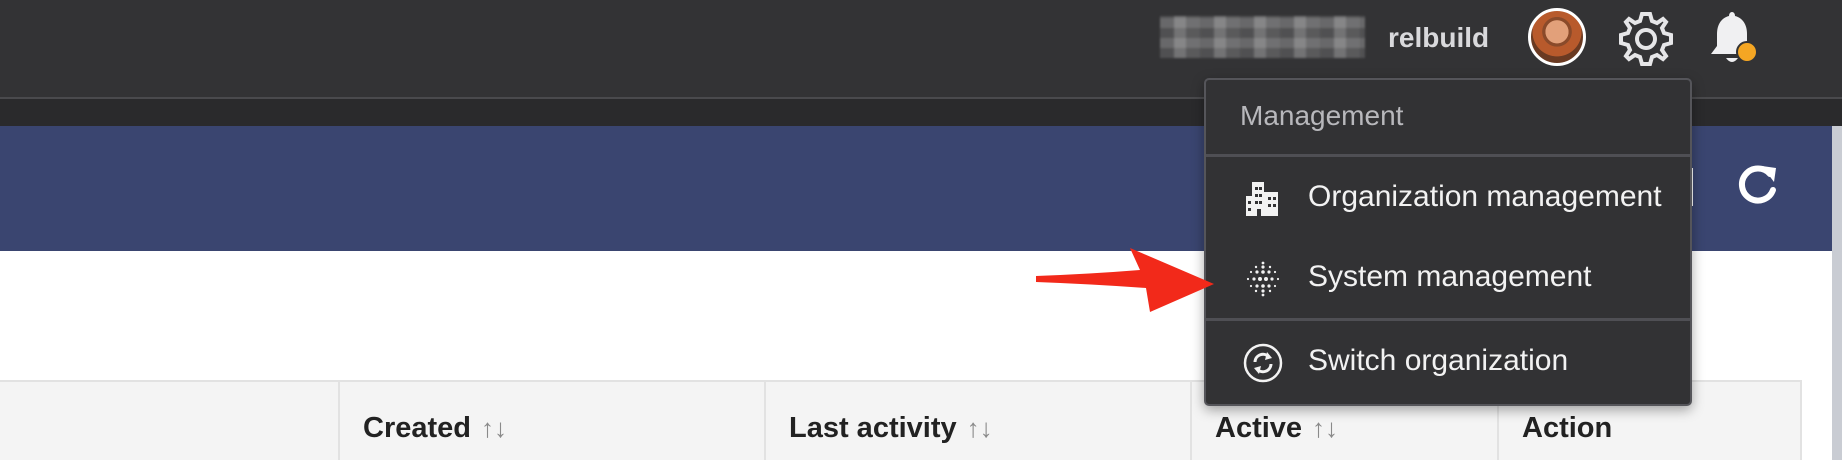 The height and width of the screenshot is (460, 1842). What do you see at coordinates (891, 428) in the screenshot?
I see `column-header-last-activity: Last activity ↑↓` at bounding box center [891, 428].